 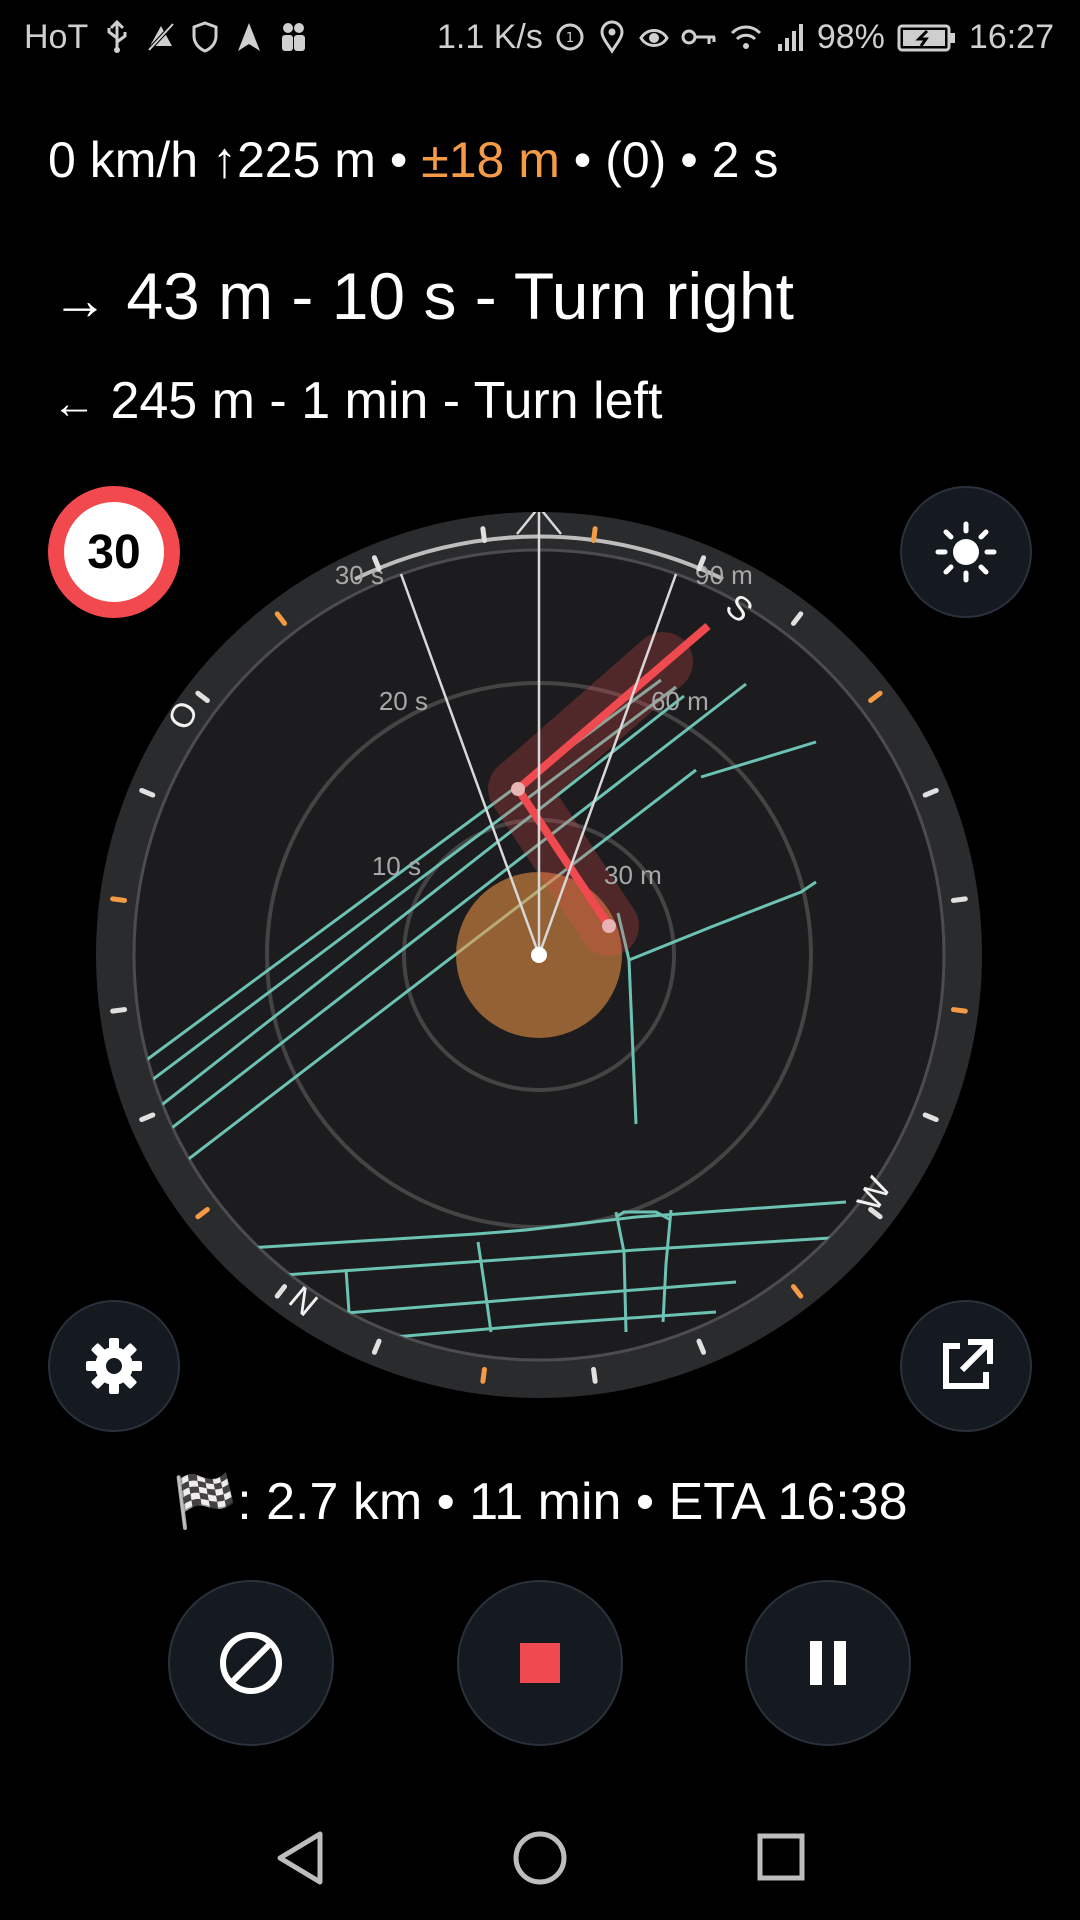 What do you see at coordinates (161, 37) in the screenshot?
I see `no-location-icon` at bounding box center [161, 37].